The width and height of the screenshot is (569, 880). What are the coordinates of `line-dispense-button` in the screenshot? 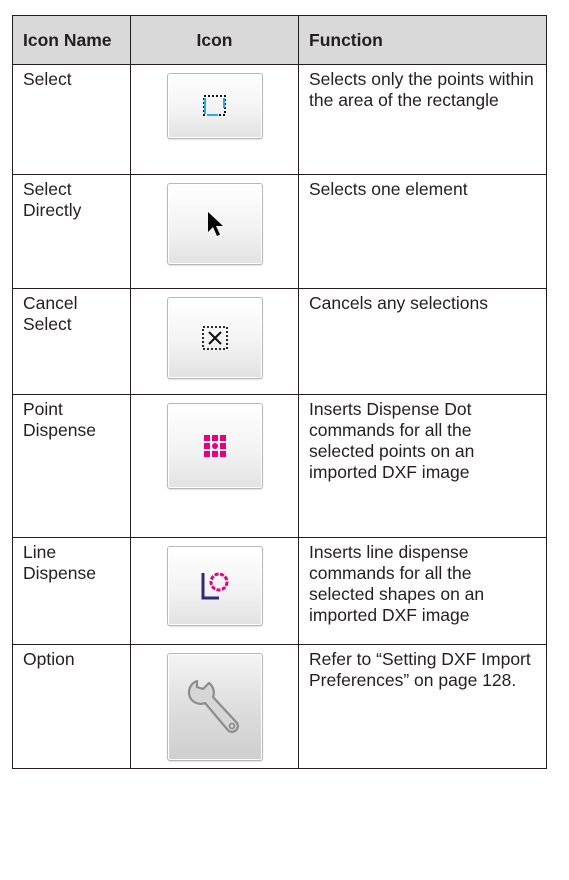 It's located at (214, 586).